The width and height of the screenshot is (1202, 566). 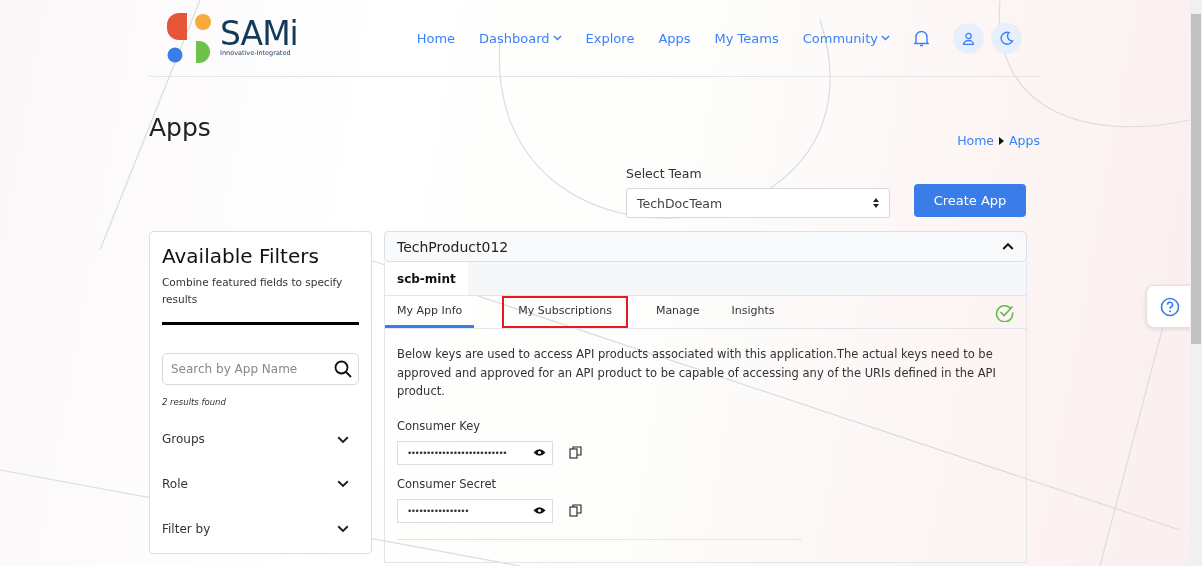 What do you see at coordinates (253, 291) in the screenshot?
I see `panel-subtitle: Combine featured fields to specify results` at bounding box center [253, 291].